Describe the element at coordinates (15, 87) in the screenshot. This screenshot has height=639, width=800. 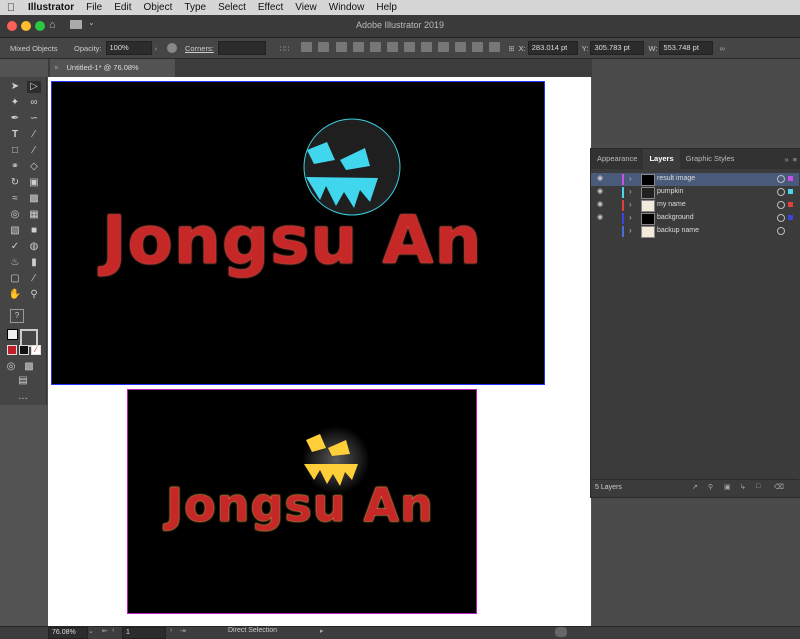
I see `selection-tool-icon: ➤` at that location.